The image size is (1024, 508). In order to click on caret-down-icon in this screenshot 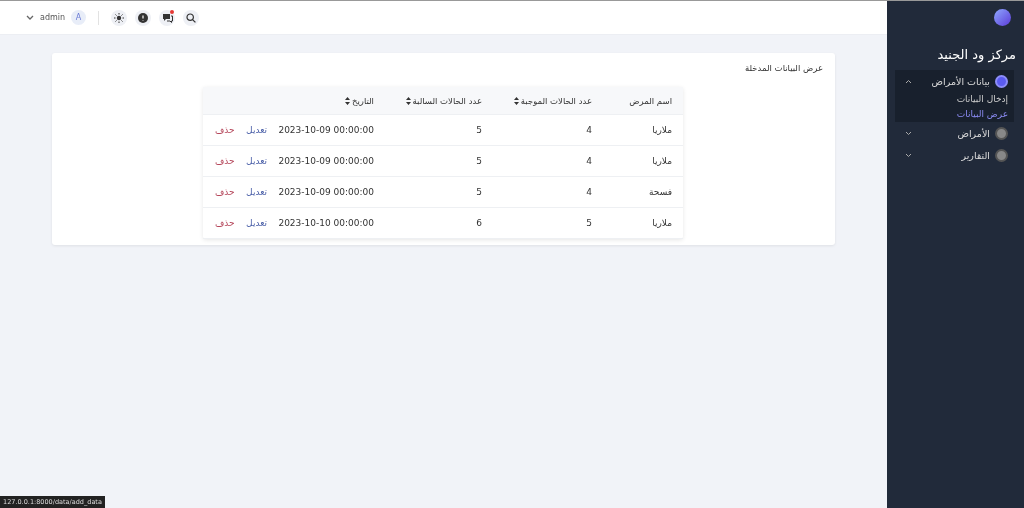, I will do `click(30, 17)`.